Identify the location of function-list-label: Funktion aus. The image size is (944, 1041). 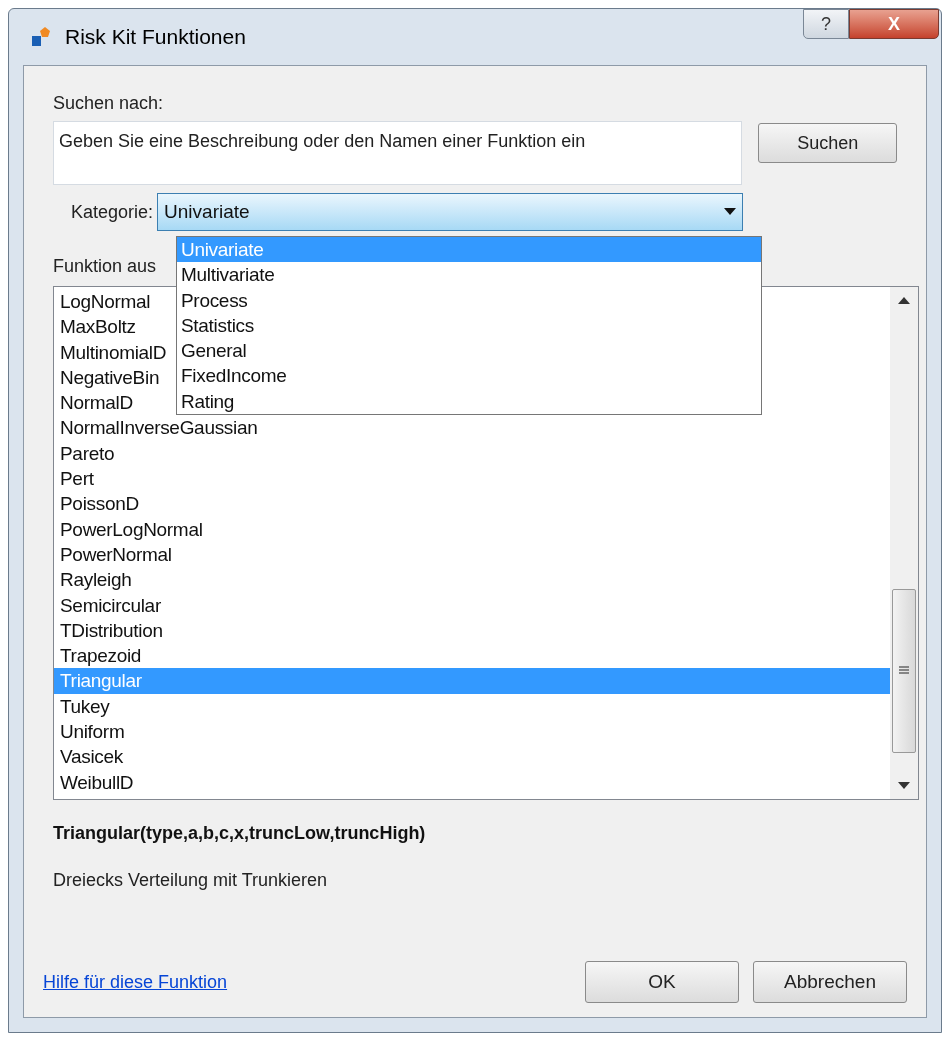
(105, 266).